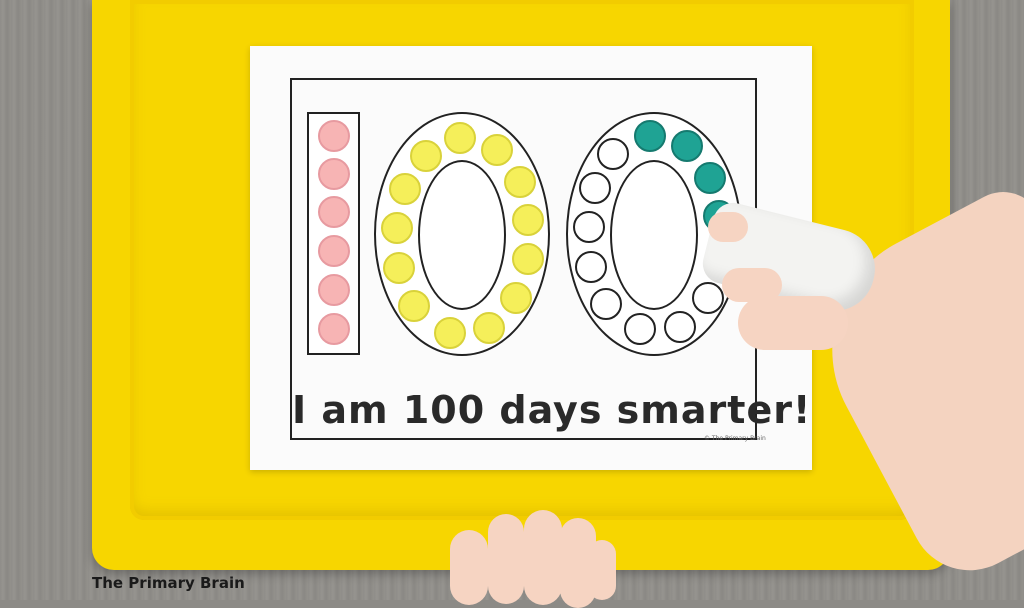  What do you see at coordinates (168, 583) in the screenshot?
I see `watermark-text: The Primary Brain` at bounding box center [168, 583].